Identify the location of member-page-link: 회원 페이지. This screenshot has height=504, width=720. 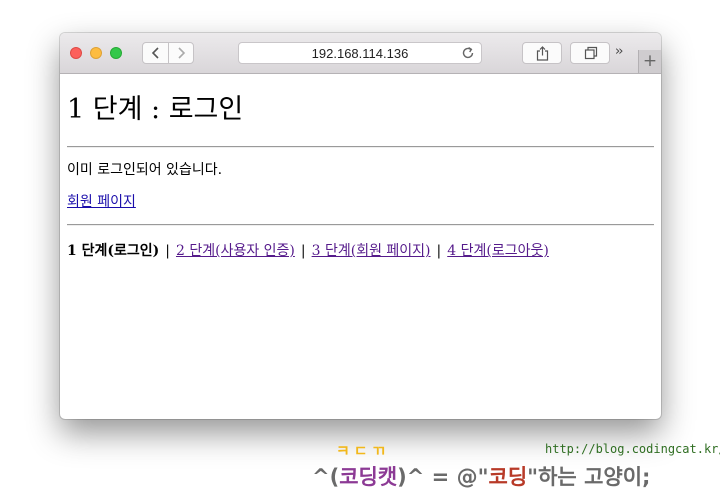
(101, 201).